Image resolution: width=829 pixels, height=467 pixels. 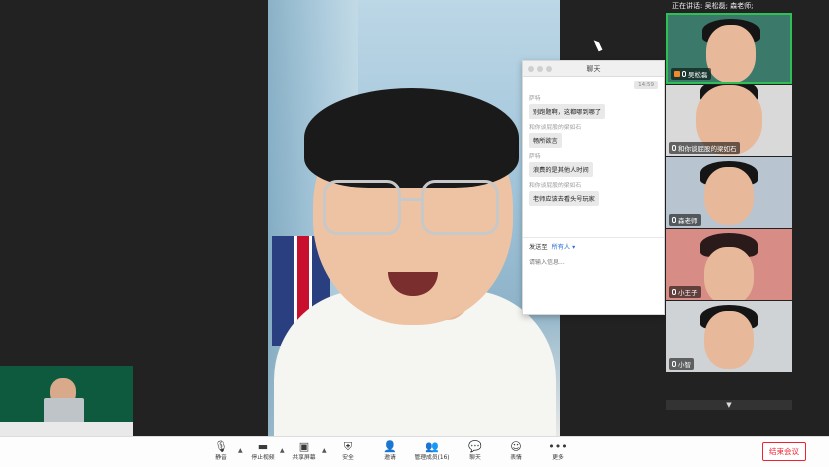 What do you see at coordinates (729, 48) in the screenshot?
I see `participant-tile: 吴松磊` at bounding box center [729, 48].